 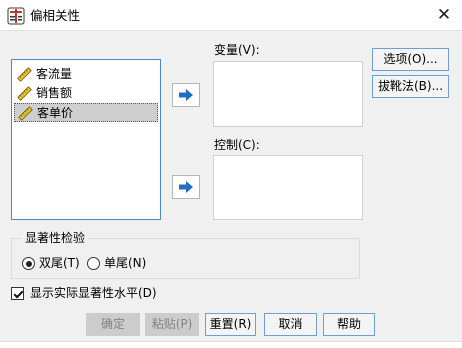 What do you see at coordinates (55, 113) in the screenshot?
I see `variable-label: 客单价` at bounding box center [55, 113].